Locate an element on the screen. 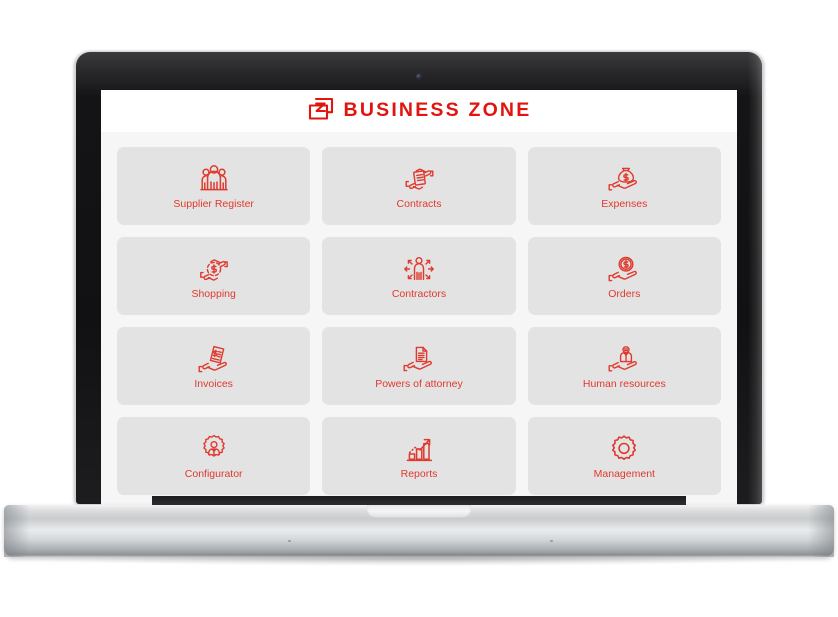  tile-supplier-register: Supplier Register is located at coordinates (214, 186).